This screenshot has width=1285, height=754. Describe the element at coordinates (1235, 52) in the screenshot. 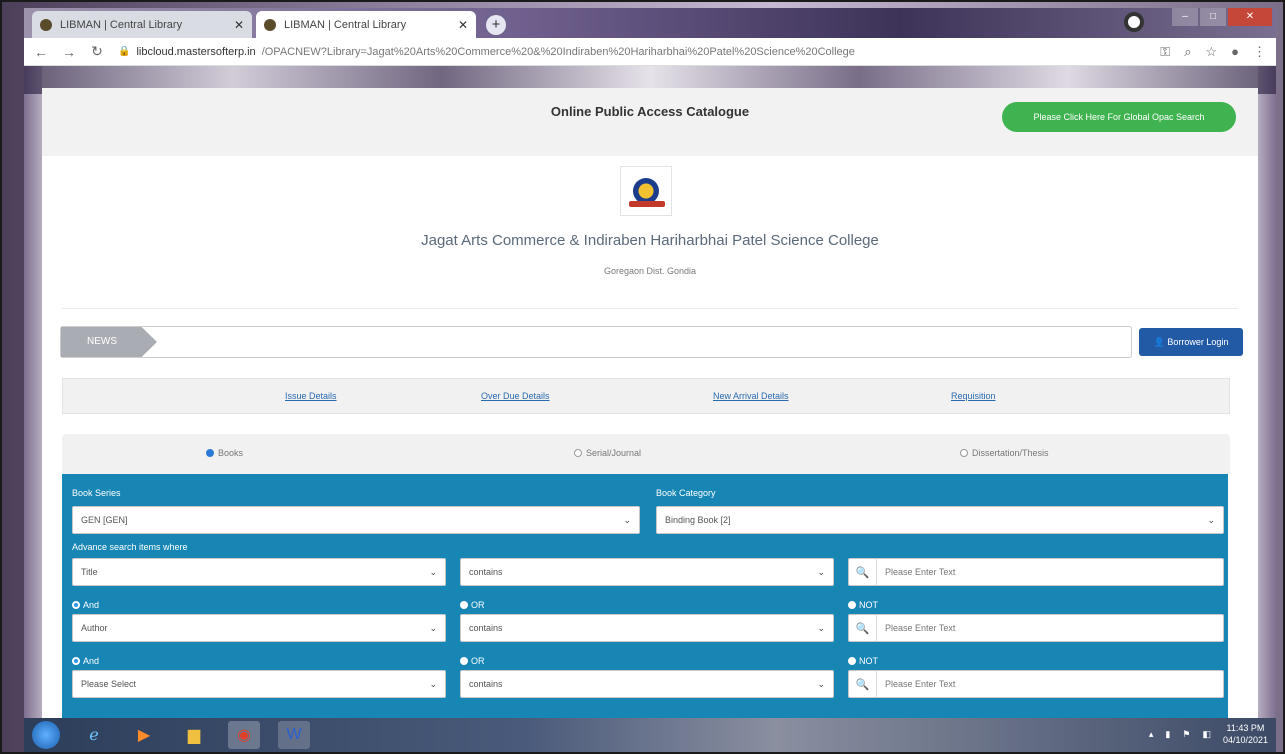

I see `profile-icon: ●` at that location.